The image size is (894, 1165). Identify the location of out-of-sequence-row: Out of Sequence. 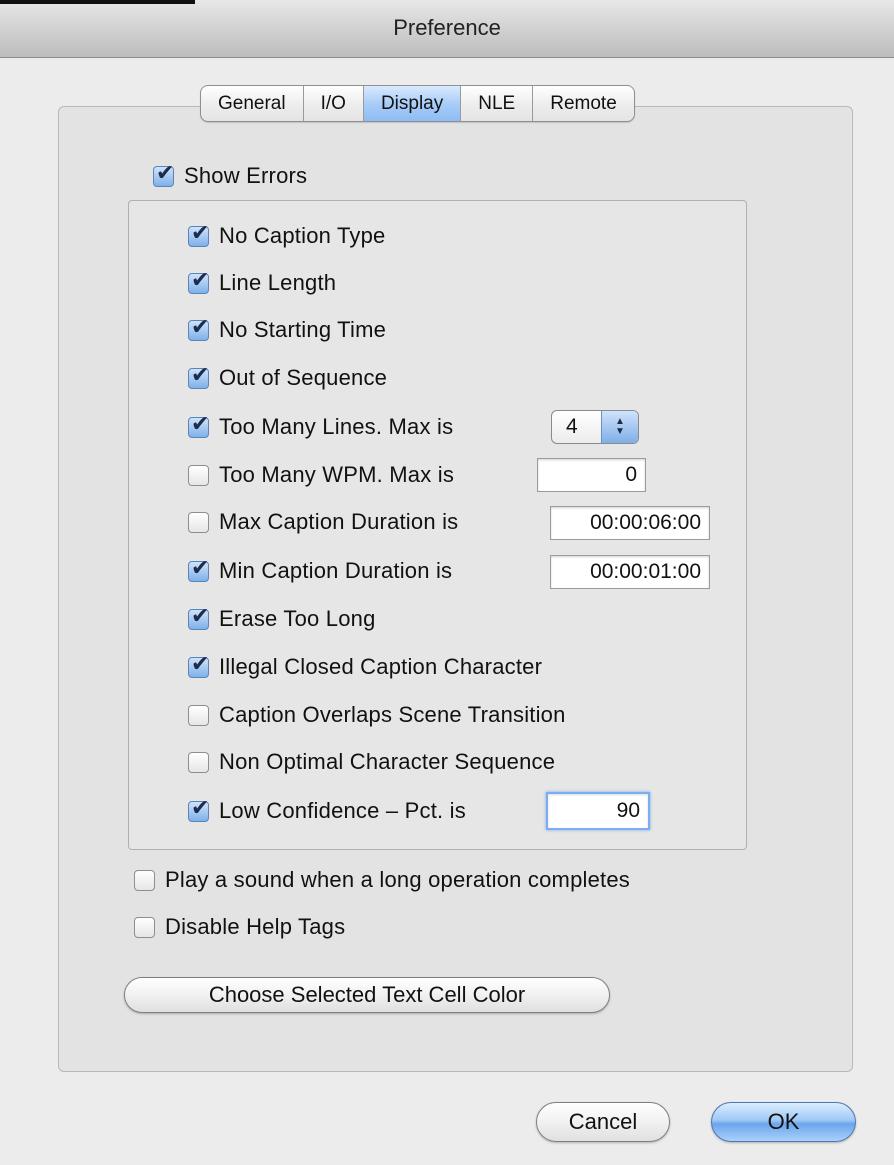
(287, 378).